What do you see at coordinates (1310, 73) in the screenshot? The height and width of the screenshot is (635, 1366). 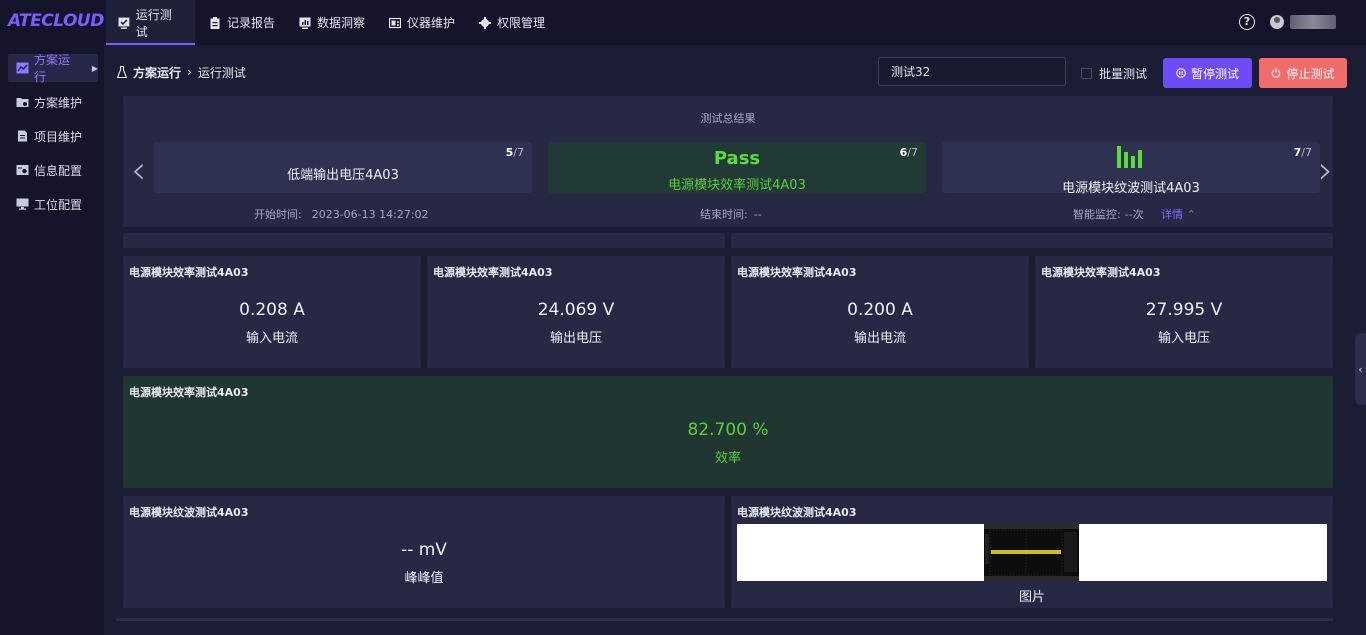 I see `stop-test-label: 停止测试` at bounding box center [1310, 73].